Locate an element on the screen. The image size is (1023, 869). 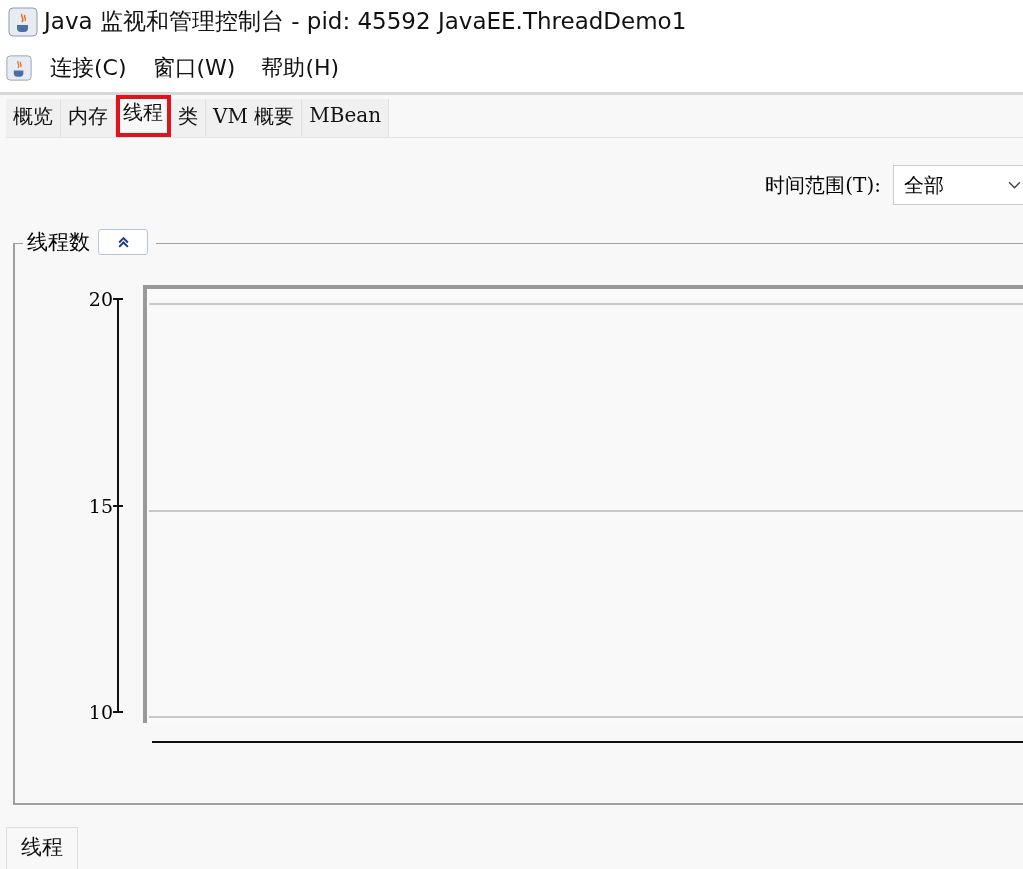
axis-tick-label: 20 is located at coordinates (100, 299).